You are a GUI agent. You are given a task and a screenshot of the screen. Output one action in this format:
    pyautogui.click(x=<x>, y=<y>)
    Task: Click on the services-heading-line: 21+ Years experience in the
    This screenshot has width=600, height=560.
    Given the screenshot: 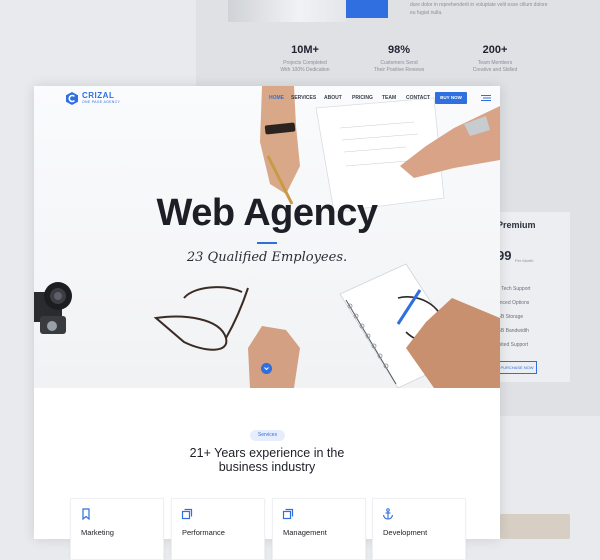 What is the action you would take?
    pyautogui.click(x=267, y=453)
    